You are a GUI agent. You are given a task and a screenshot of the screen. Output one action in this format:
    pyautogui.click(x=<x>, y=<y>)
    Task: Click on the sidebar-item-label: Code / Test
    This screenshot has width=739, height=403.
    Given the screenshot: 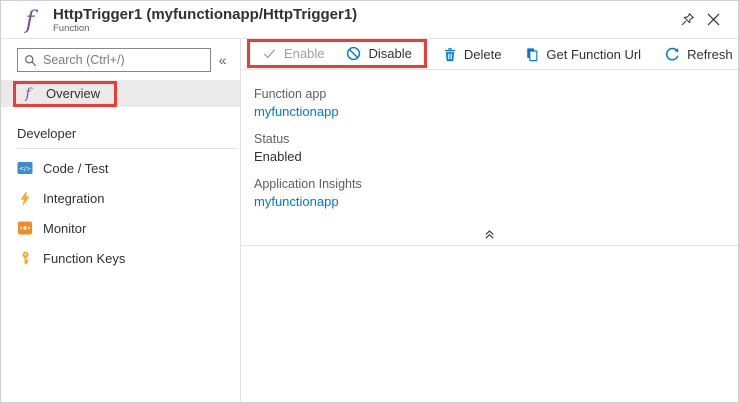 What is the action you would take?
    pyautogui.click(x=76, y=168)
    